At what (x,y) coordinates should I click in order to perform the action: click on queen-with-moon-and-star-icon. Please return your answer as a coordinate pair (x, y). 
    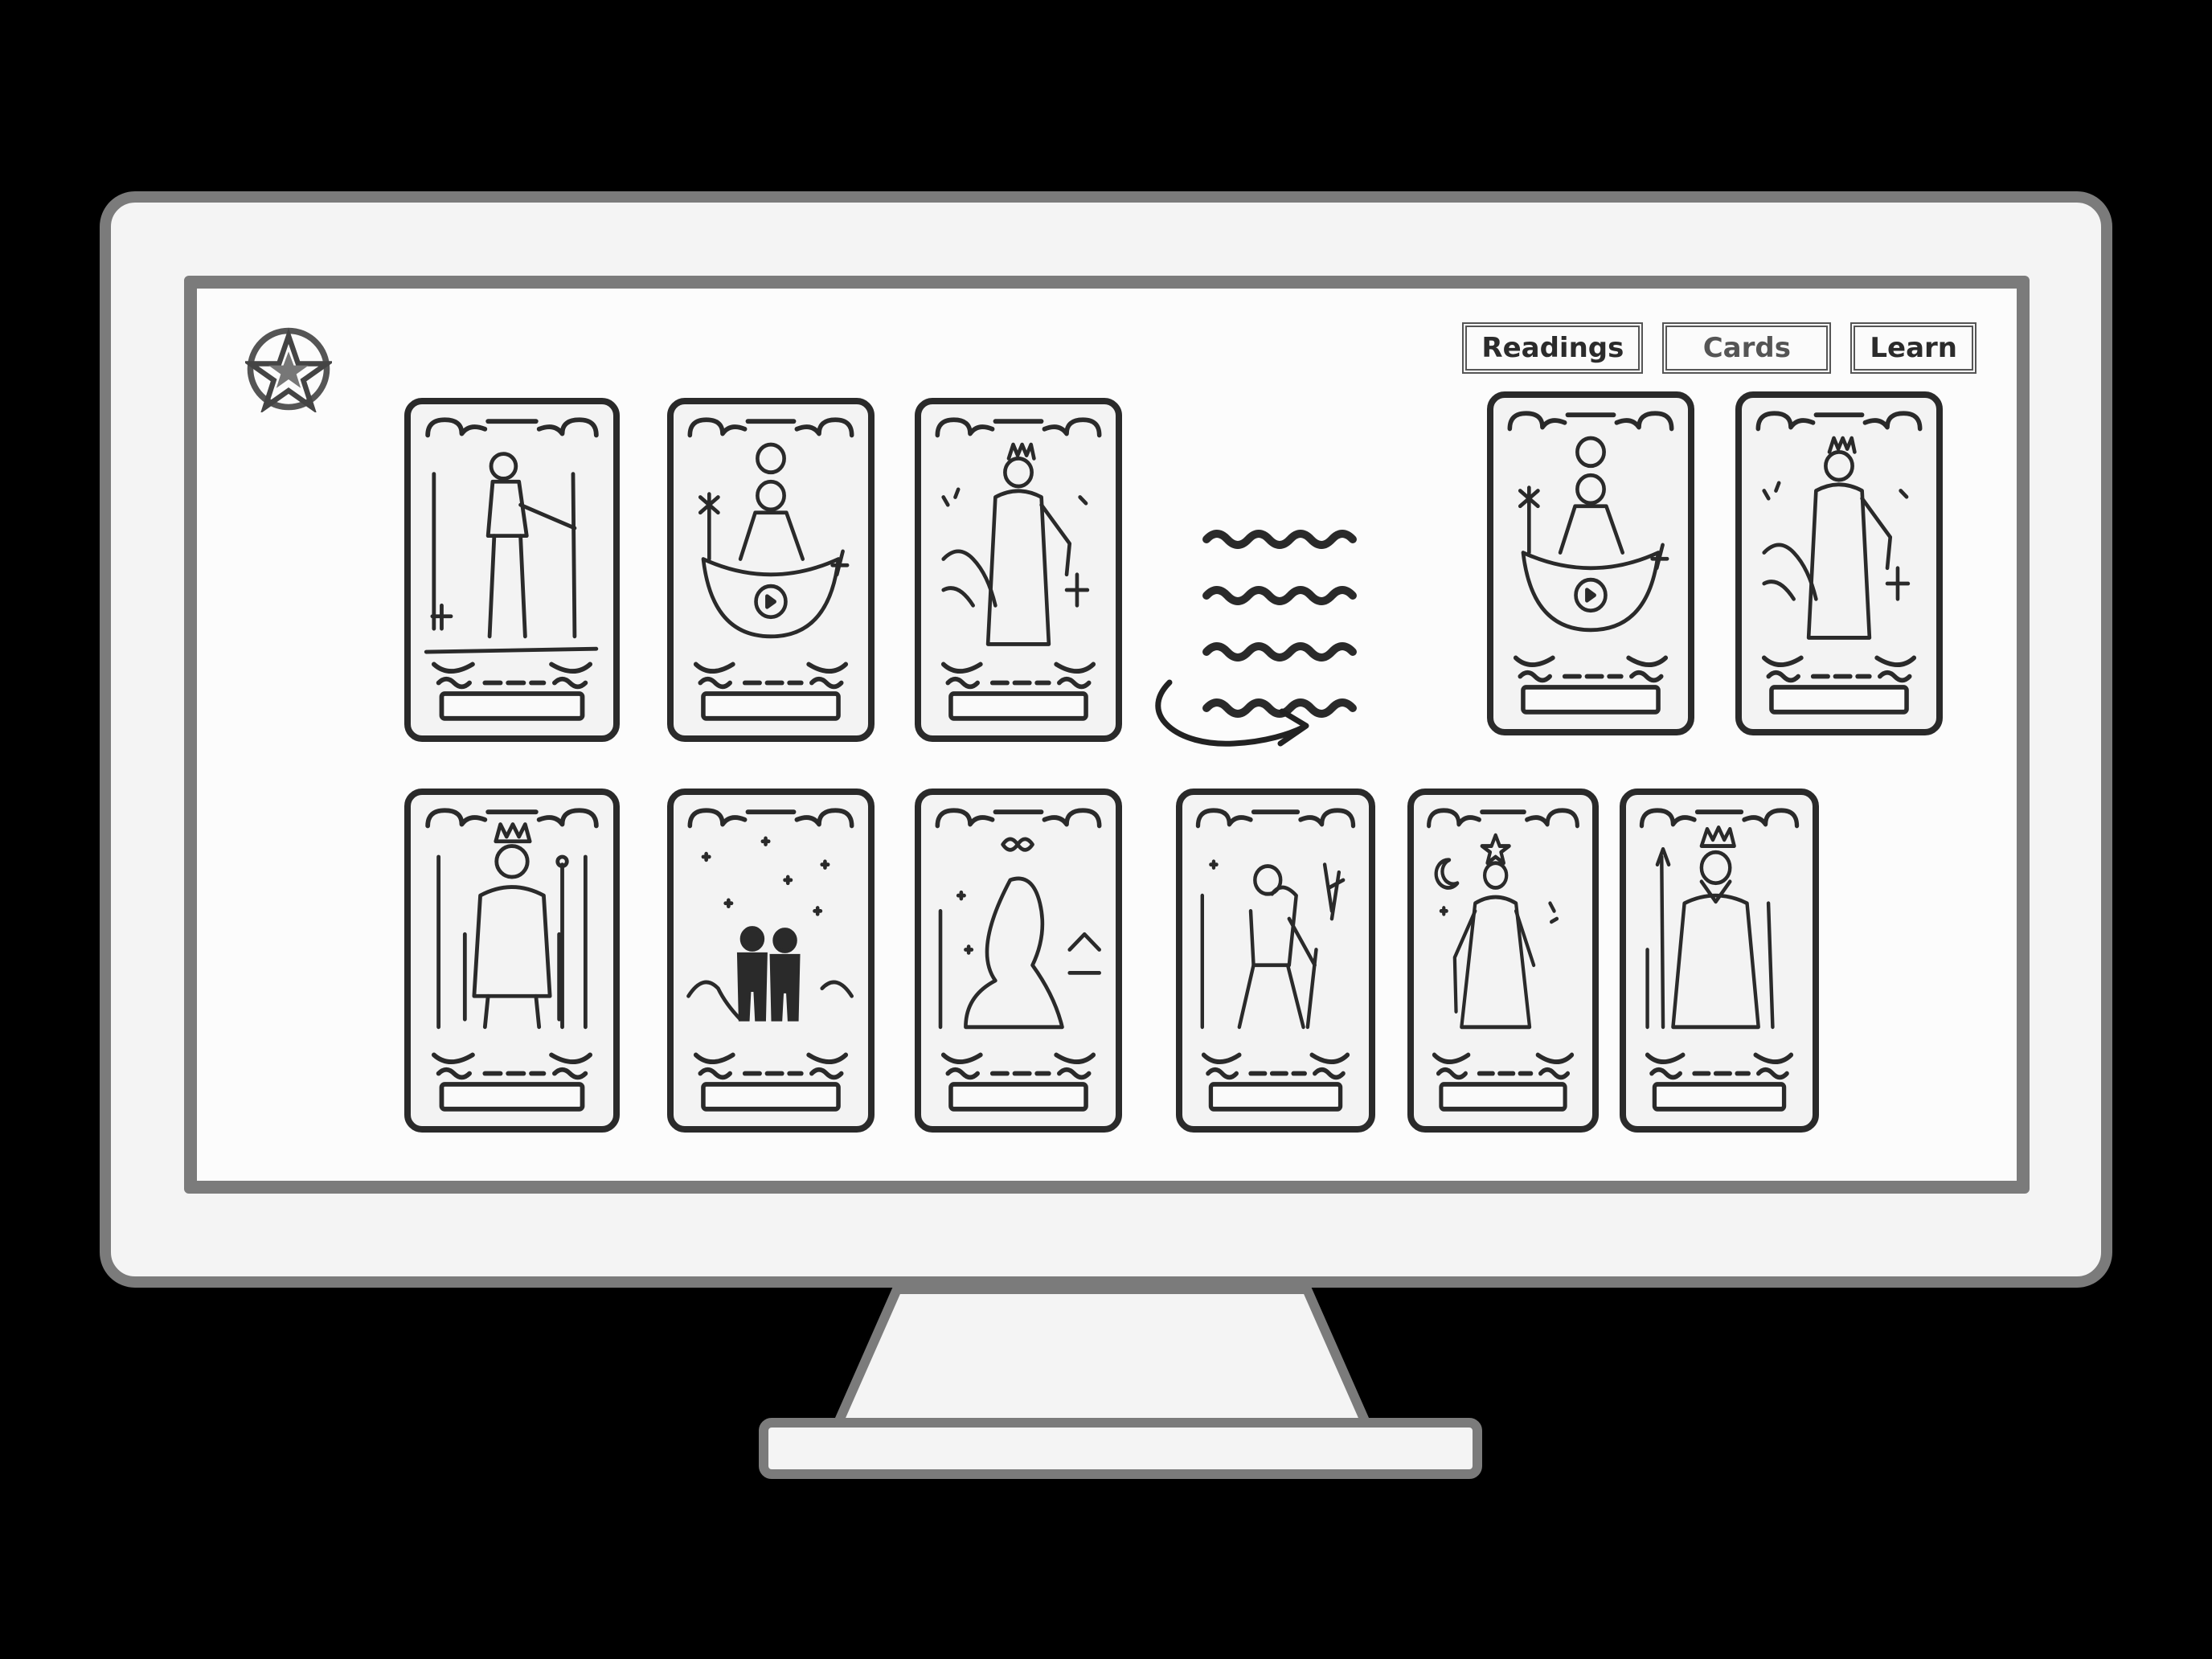
    Looking at the image, I should click on (1503, 960).